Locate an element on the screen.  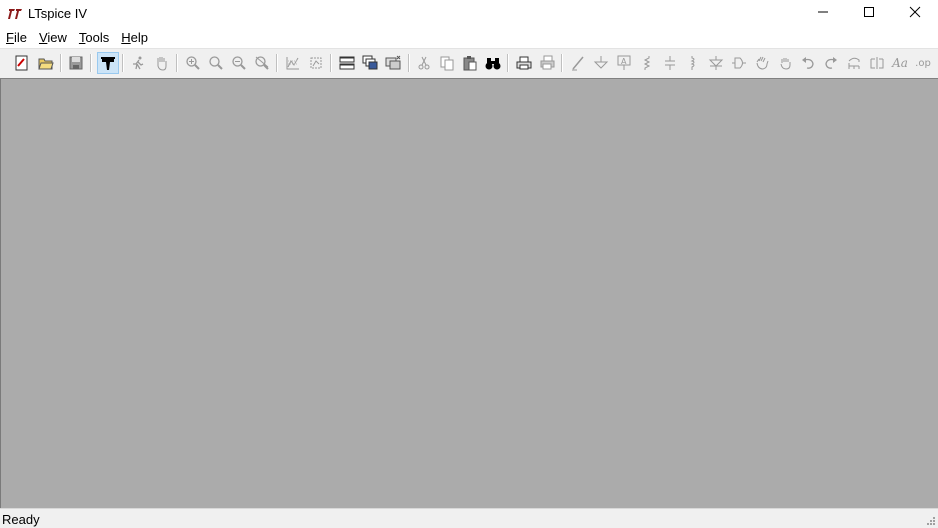
new-schematic-button is located at coordinates (22, 63).